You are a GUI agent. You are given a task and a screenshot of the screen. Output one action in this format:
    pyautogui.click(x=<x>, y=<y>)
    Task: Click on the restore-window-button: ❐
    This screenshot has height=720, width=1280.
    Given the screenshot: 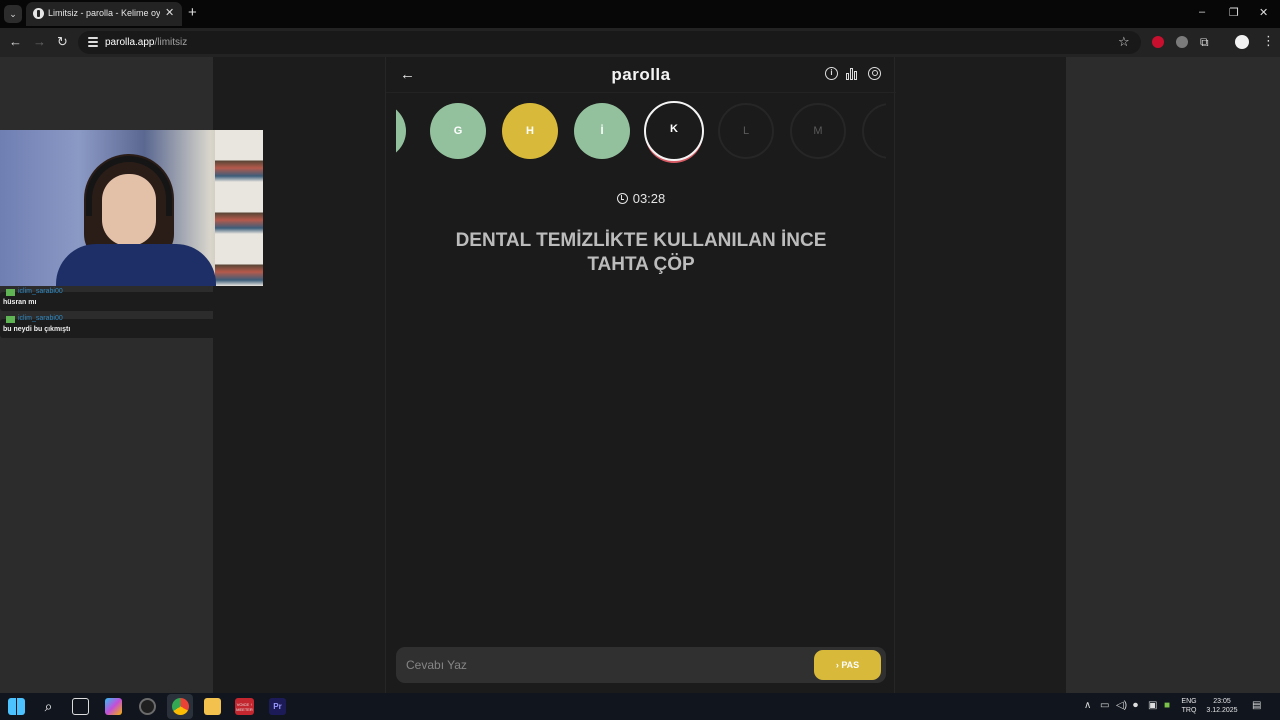 What is the action you would take?
    pyautogui.click(x=1234, y=12)
    